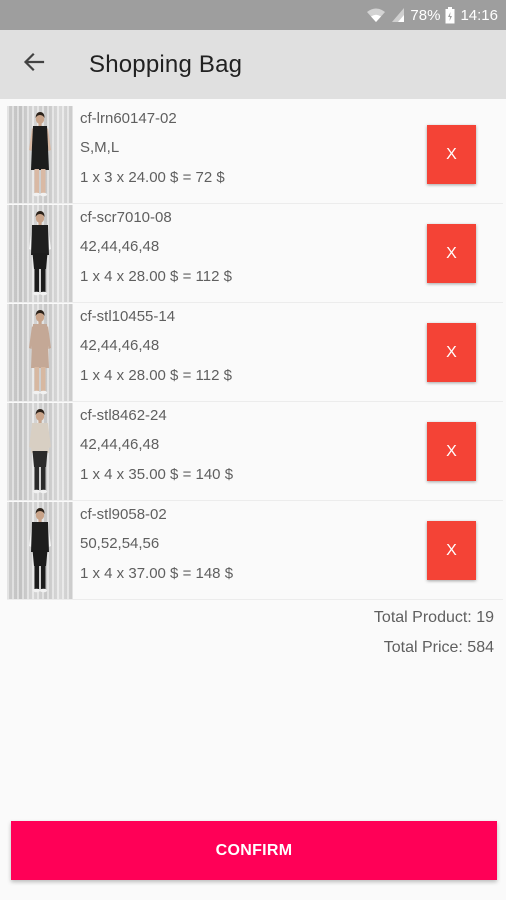 The image size is (506, 900). What do you see at coordinates (123, 514) in the screenshot?
I see `product-code: cf-stl9058-02` at bounding box center [123, 514].